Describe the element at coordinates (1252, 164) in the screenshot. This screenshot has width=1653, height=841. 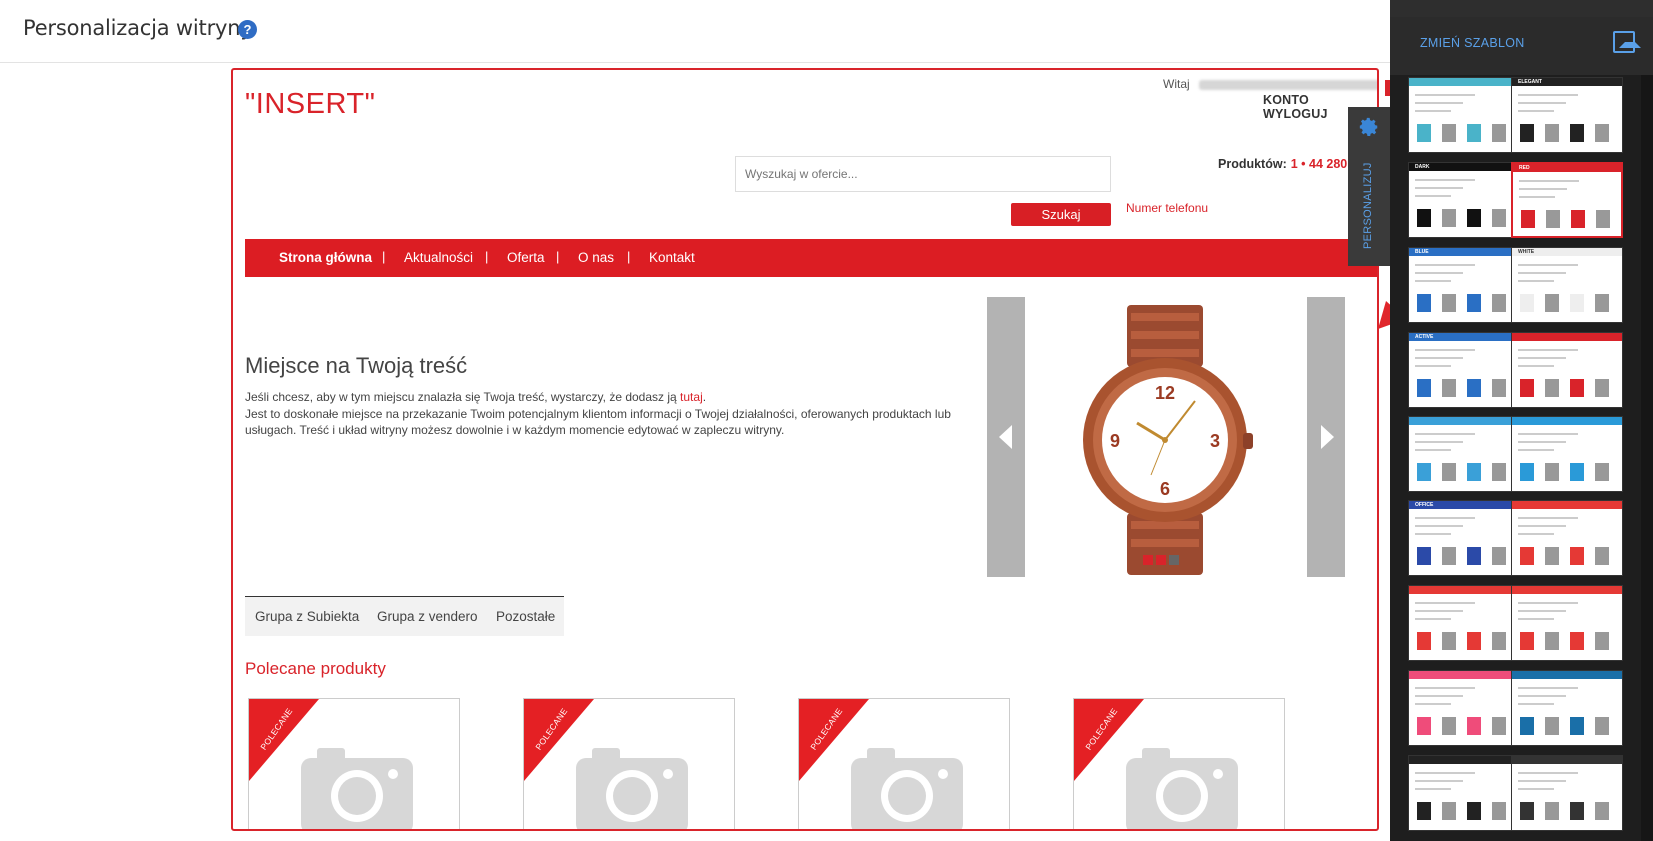
I see `cart-label: Produktów:` at that location.